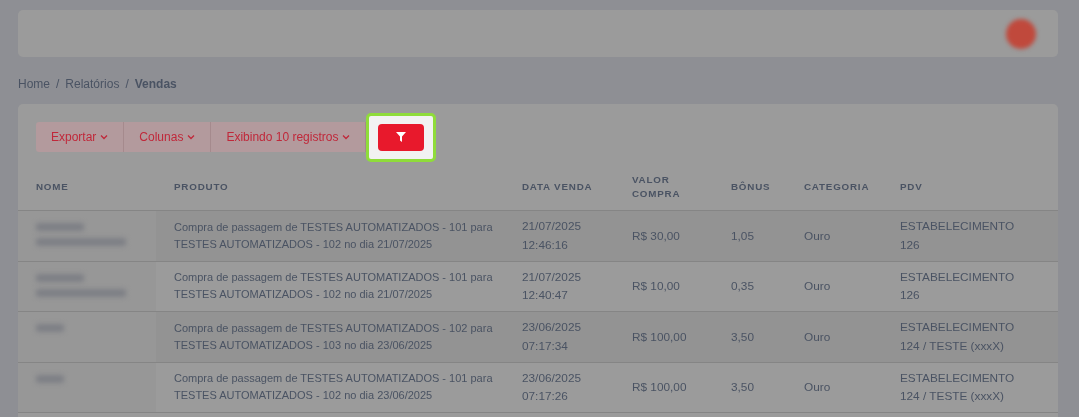 The image size is (1079, 417). What do you see at coordinates (834, 187) in the screenshot?
I see `column-header: CATEGORIA` at bounding box center [834, 187].